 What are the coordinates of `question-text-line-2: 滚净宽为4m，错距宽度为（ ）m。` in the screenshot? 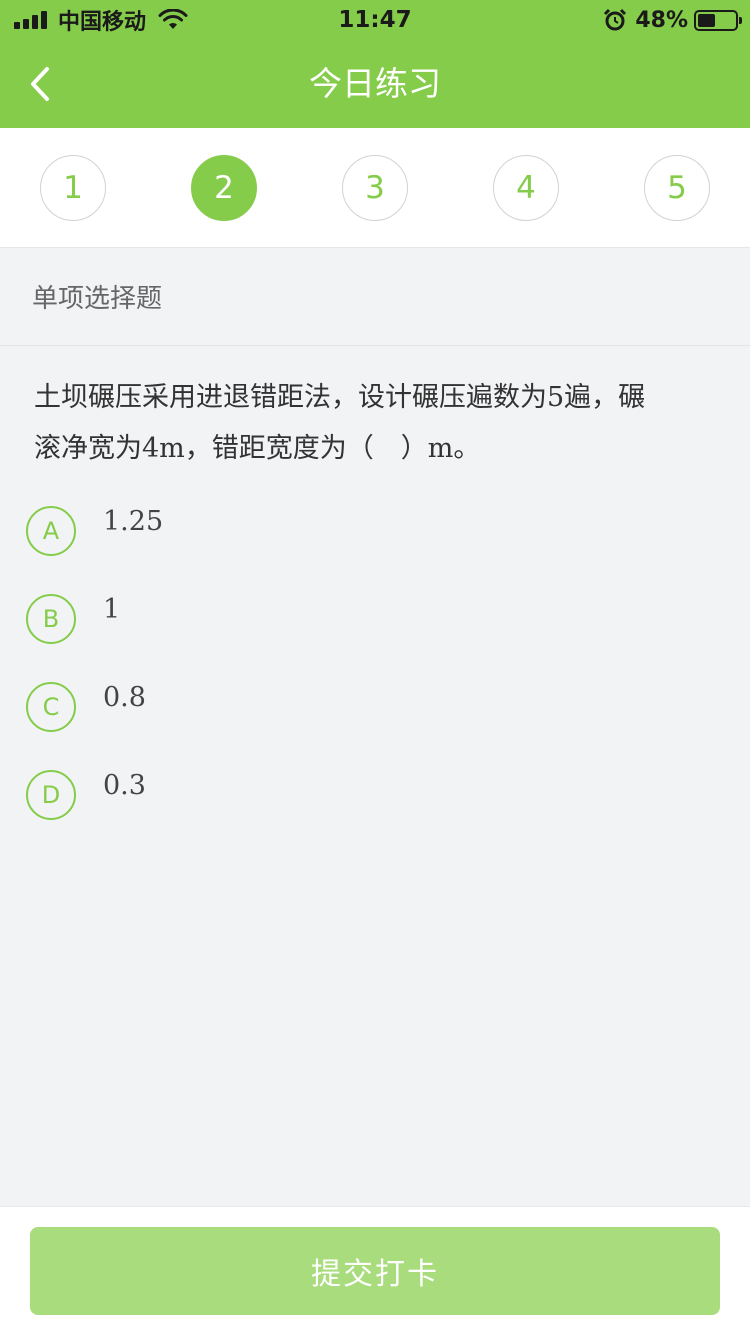 It's located at (257, 448).